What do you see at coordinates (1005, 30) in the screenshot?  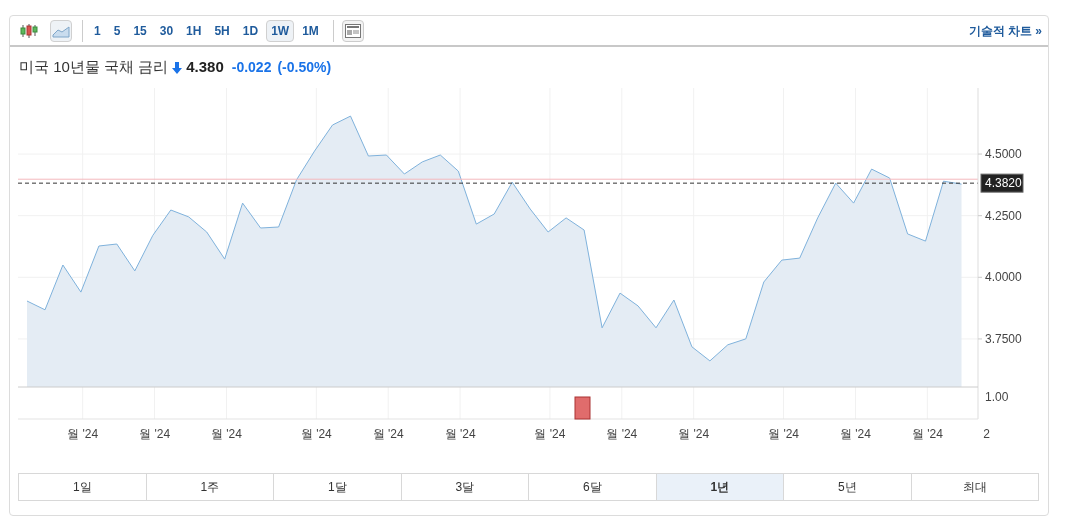 I see `technical-chart-link: 기술적 차트 »` at bounding box center [1005, 30].